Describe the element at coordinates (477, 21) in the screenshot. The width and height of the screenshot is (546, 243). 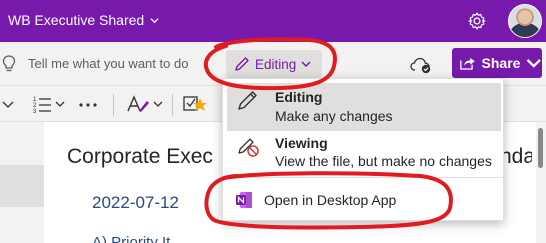
I see `gear-icon` at that location.